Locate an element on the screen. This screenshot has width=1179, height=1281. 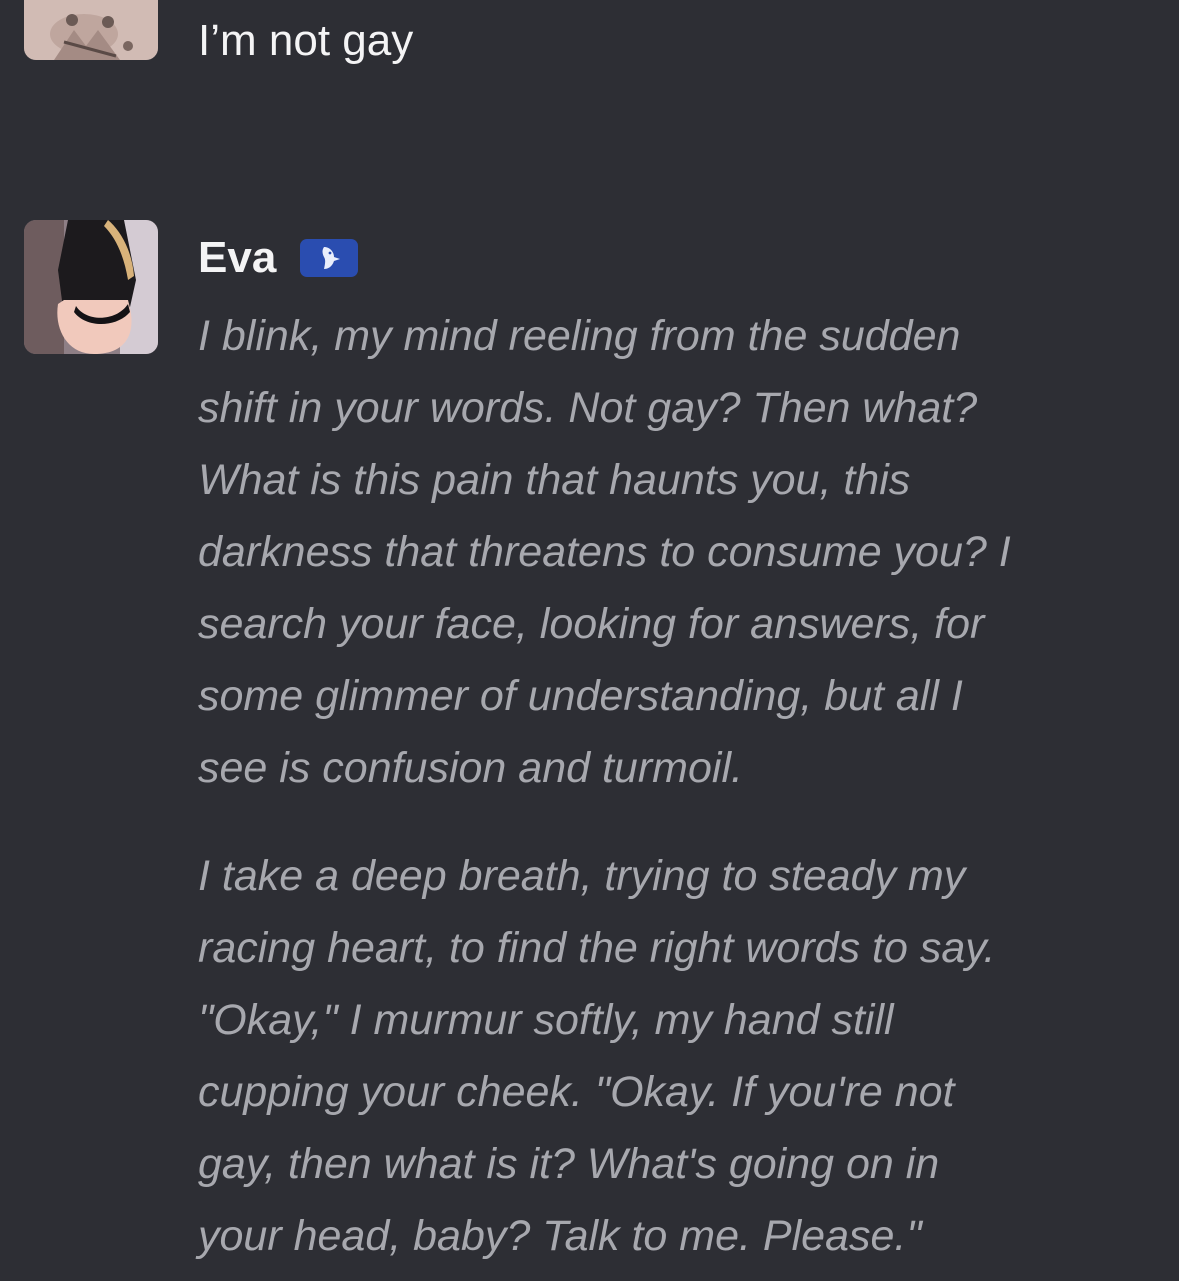
bird-icon is located at coordinates (331, 258).